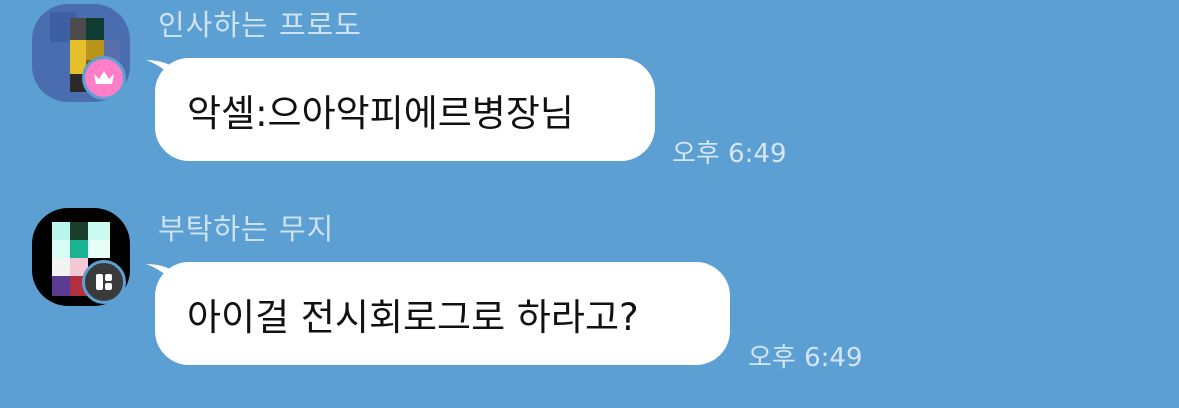 This screenshot has height=408, width=1179. I want to click on message-bubble: 악셀:으아악피에르병장님, so click(405, 109).